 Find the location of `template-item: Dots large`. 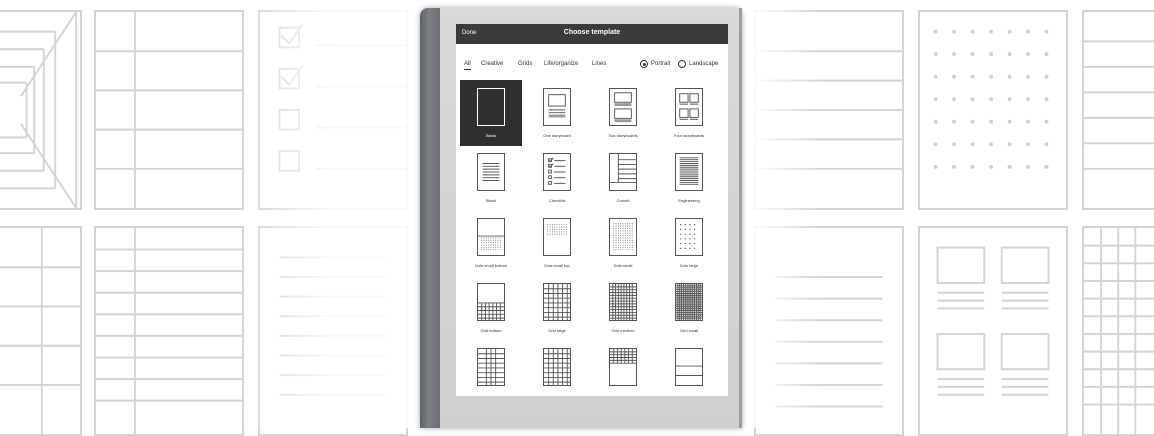

template-item: Dots large is located at coordinates (689, 243).